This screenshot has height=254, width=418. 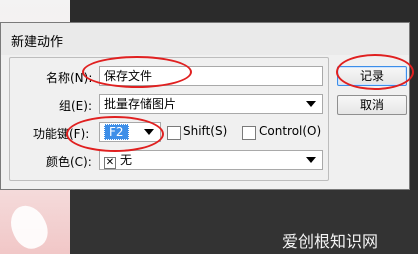 I want to click on group-value: 批量存储图片, so click(x=140, y=104).